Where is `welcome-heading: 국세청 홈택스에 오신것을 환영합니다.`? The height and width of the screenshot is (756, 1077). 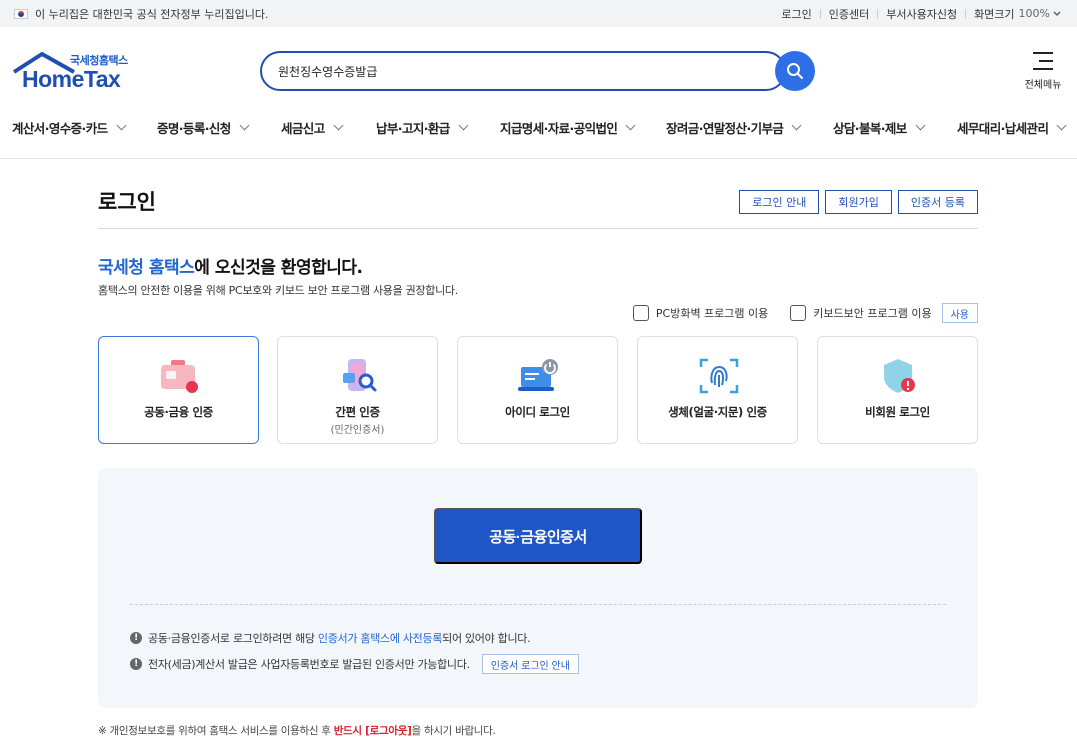 welcome-heading: 국세청 홈택스에 오신것을 환영합니다. is located at coordinates (230, 265).